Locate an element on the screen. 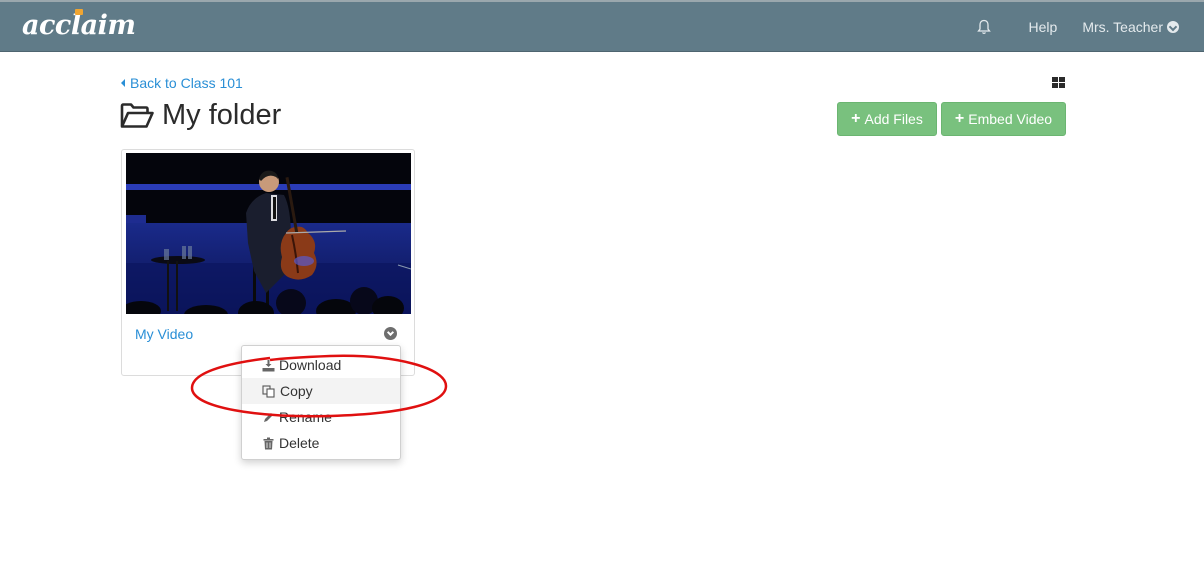 This screenshot has height=565, width=1204. folder-open-icon is located at coordinates (137, 115).